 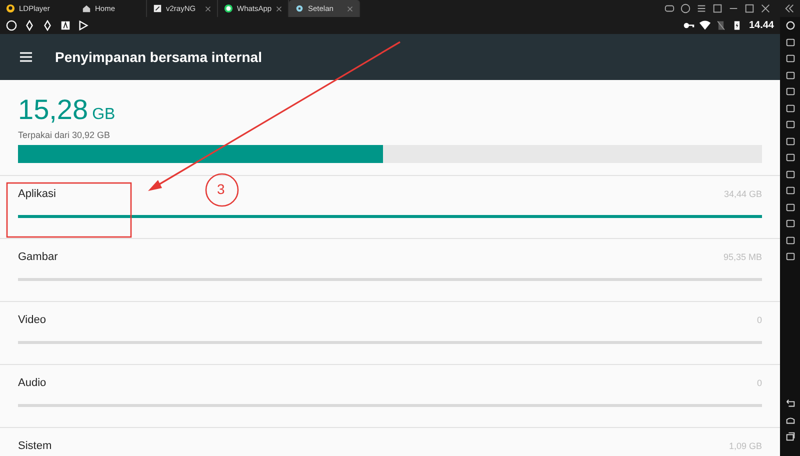 What do you see at coordinates (688, 25) in the screenshot?
I see `key-icon` at bounding box center [688, 25].